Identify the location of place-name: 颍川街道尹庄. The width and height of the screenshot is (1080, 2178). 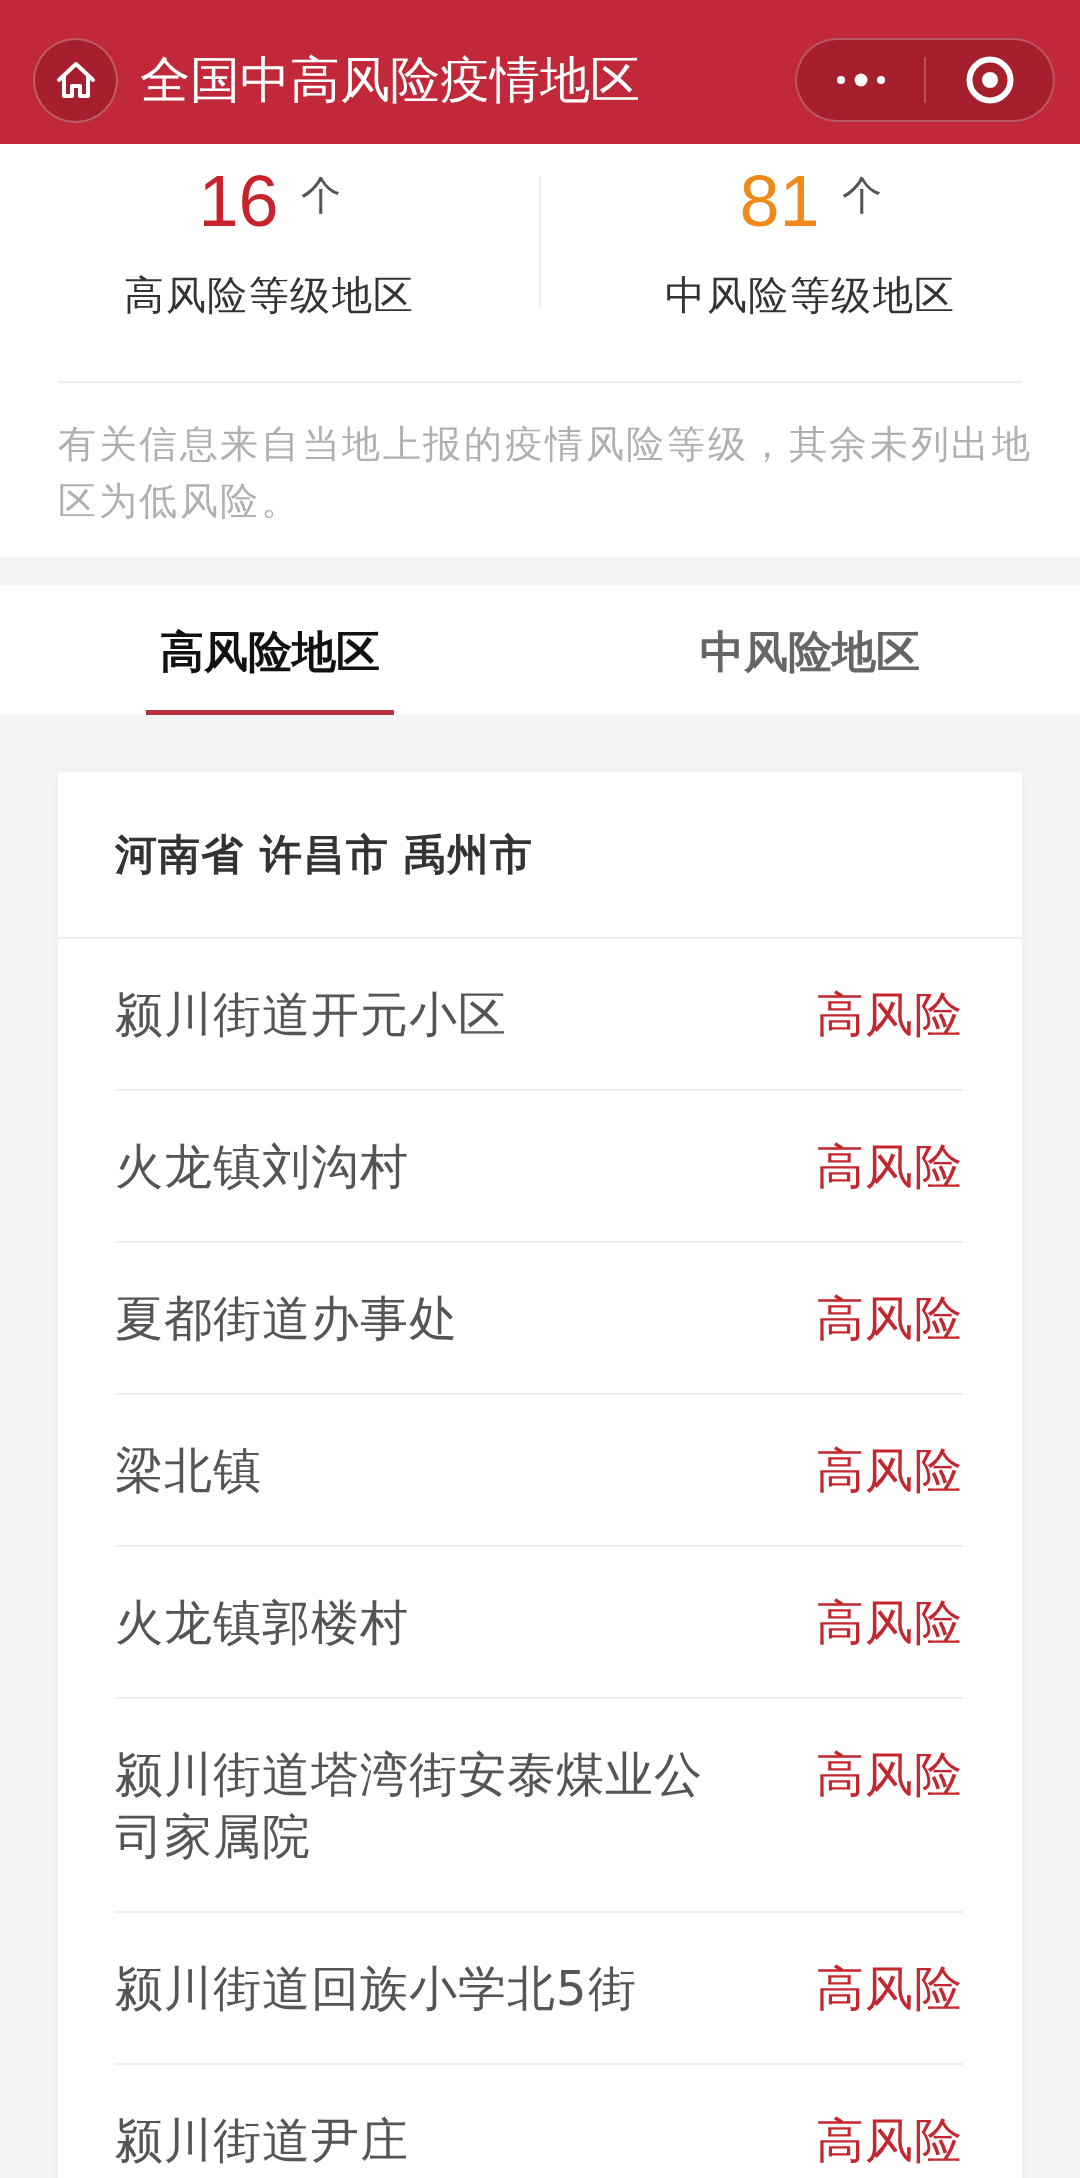
(262, 2140).